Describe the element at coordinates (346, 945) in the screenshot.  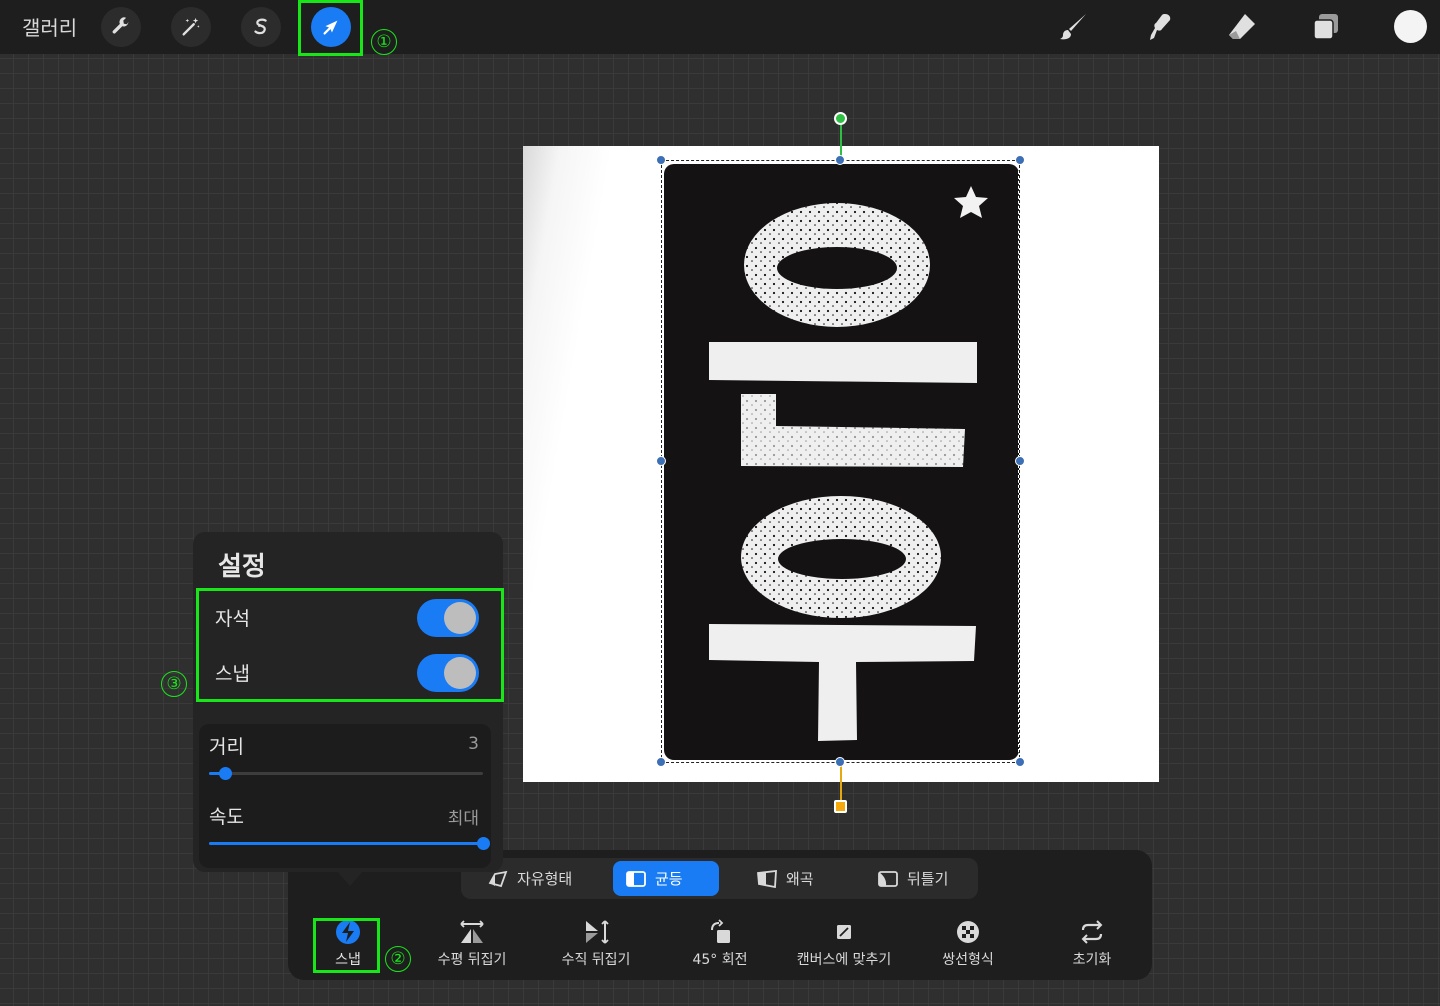
I see `tutorial-highlight-snap` at that location.